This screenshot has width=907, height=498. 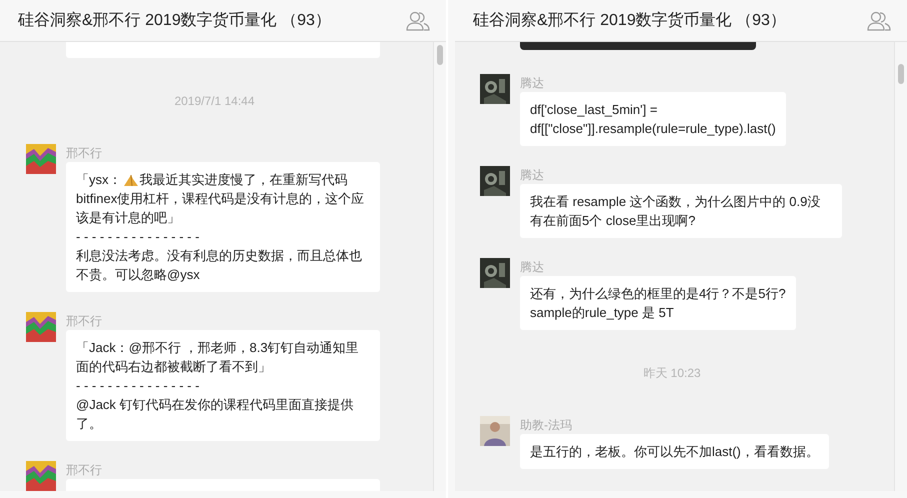 I want to click on timestamp: 2019/7/1 14:44, so click(x=214, y=101).